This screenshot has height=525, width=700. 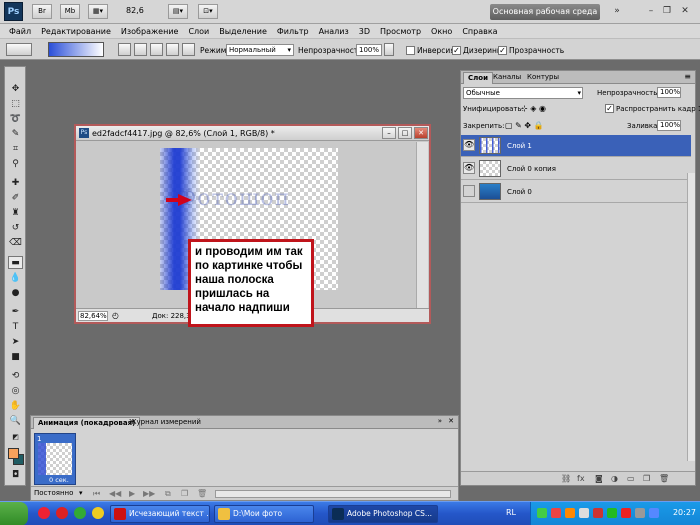 What do you see at coordinates (440, 421) in the screenshot?
I see `panel-collapse-icon: »` at bounding box center [440, 421].